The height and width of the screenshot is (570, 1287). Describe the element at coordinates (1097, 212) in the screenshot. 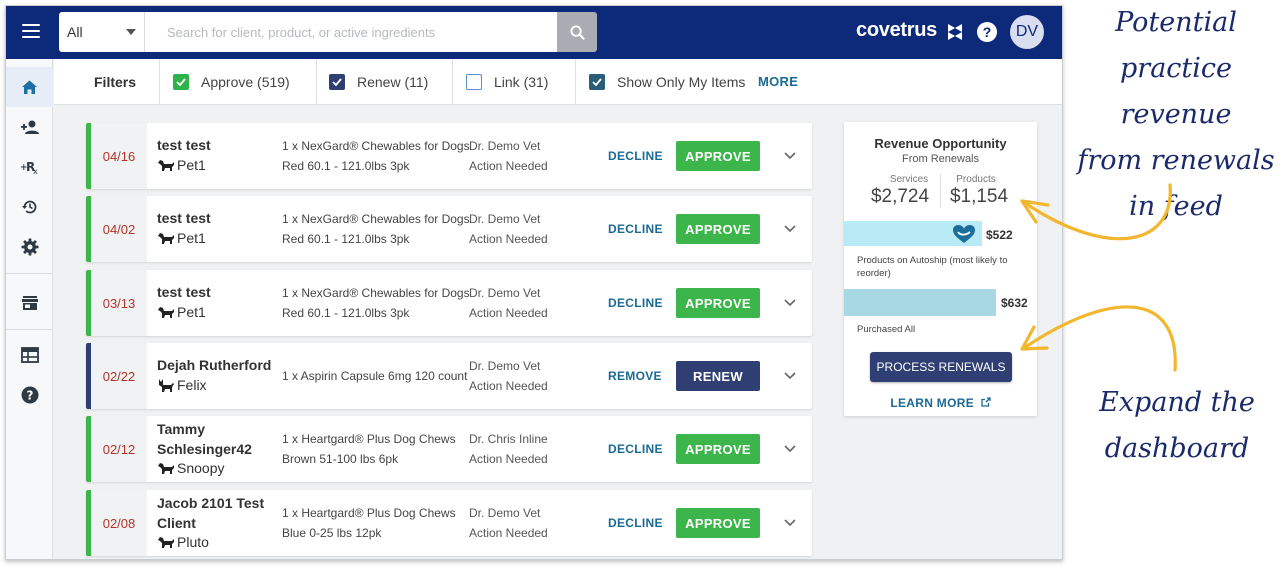

I see `arrow-revenue` at that location.